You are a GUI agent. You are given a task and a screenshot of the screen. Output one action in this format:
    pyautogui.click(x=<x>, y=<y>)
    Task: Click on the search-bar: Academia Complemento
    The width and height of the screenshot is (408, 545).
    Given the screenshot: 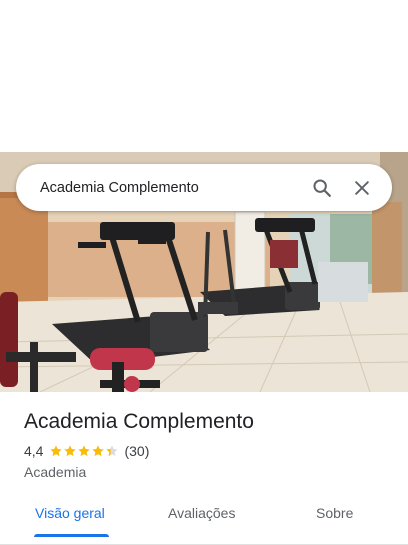 What is the action you would take?
    pyautogui.click(x=204, y=187)
    